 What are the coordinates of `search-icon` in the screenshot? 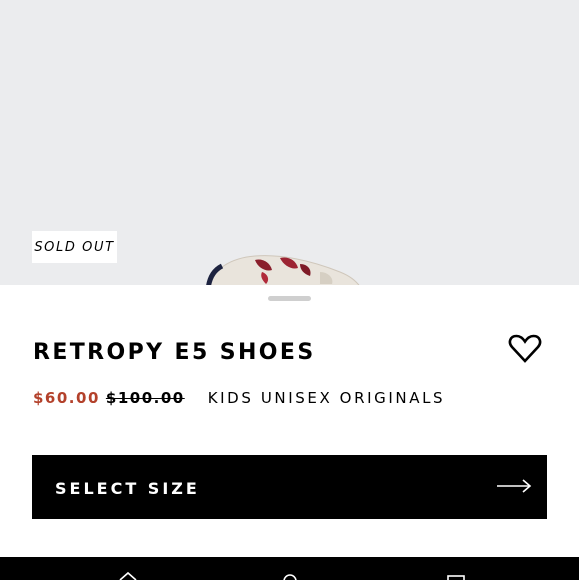 It's located at (290, 568).